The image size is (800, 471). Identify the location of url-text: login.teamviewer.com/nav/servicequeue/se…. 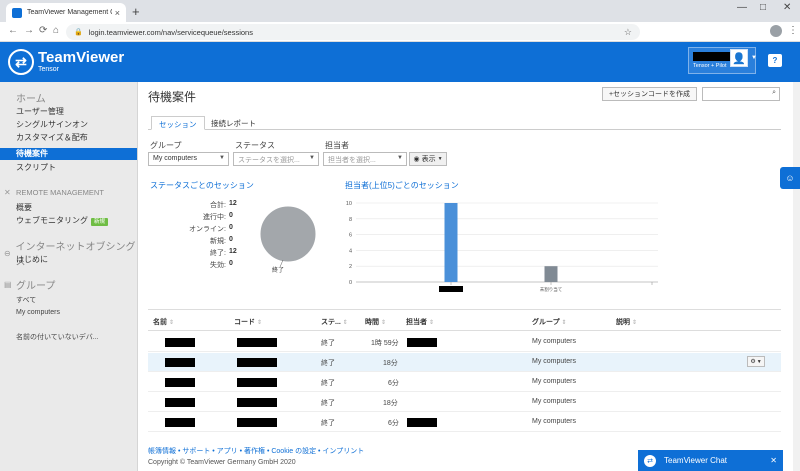
(356, 32).